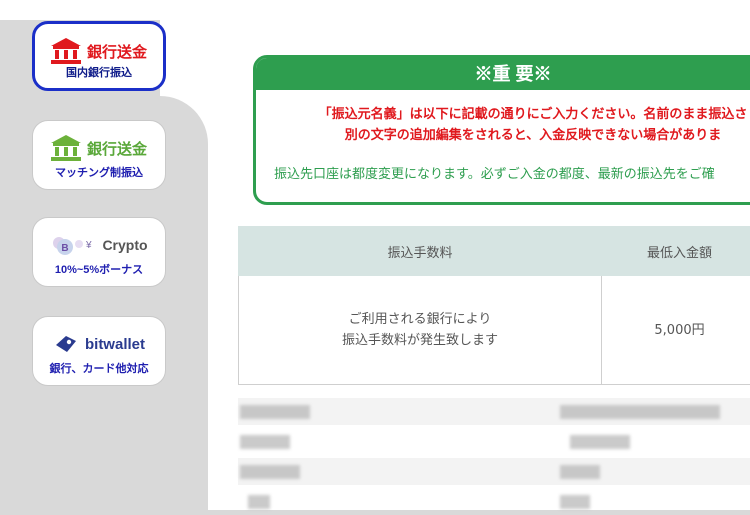 This screenshot has width=750, height=515. Describe the element at coordinates (99, 252) in the screenshot. I see `method-card-crypto: B ¥ Crypto 10%~5%ボーナス` at that location.